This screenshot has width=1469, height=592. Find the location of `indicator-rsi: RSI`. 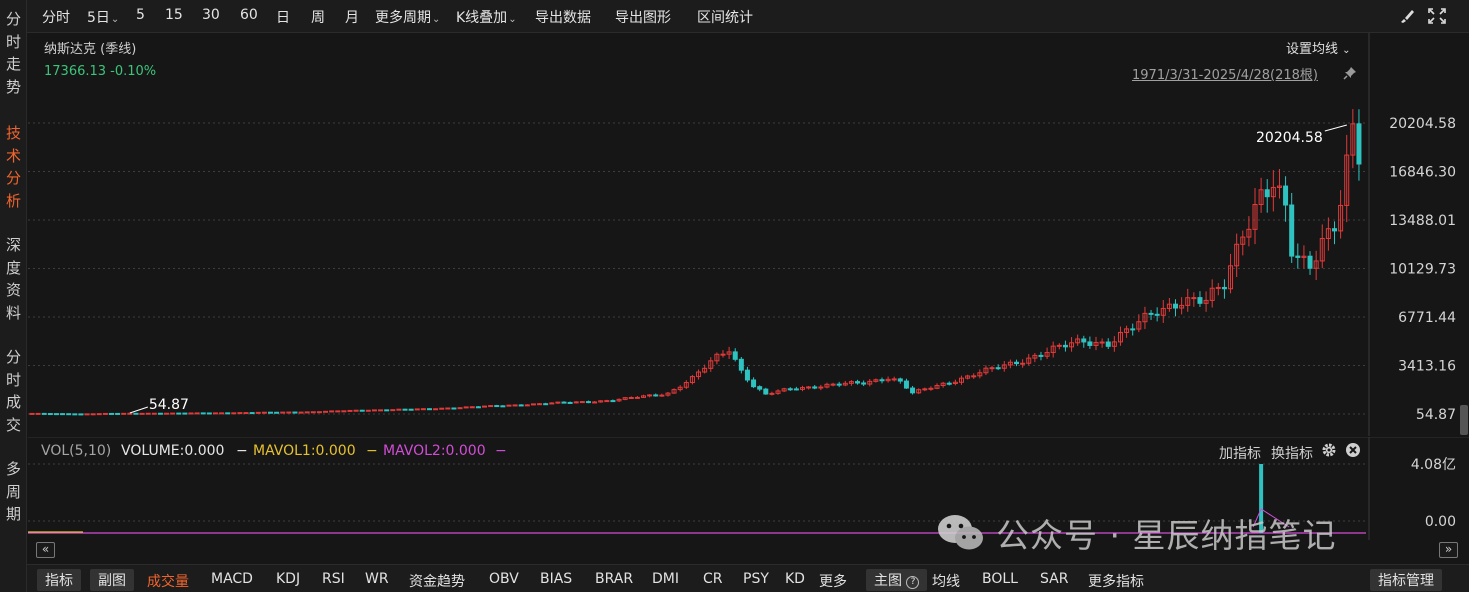

indicator-rsi: RSI is located at coordinates (333, 579).